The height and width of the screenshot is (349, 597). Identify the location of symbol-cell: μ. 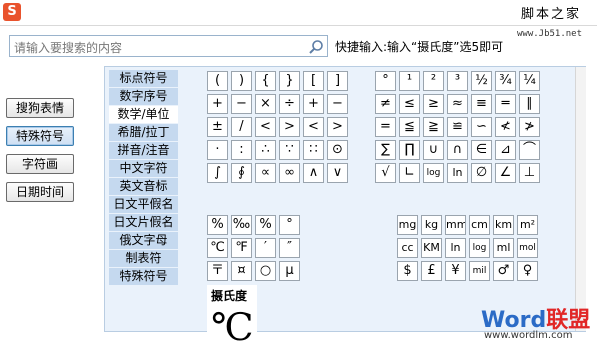
(289, 271).